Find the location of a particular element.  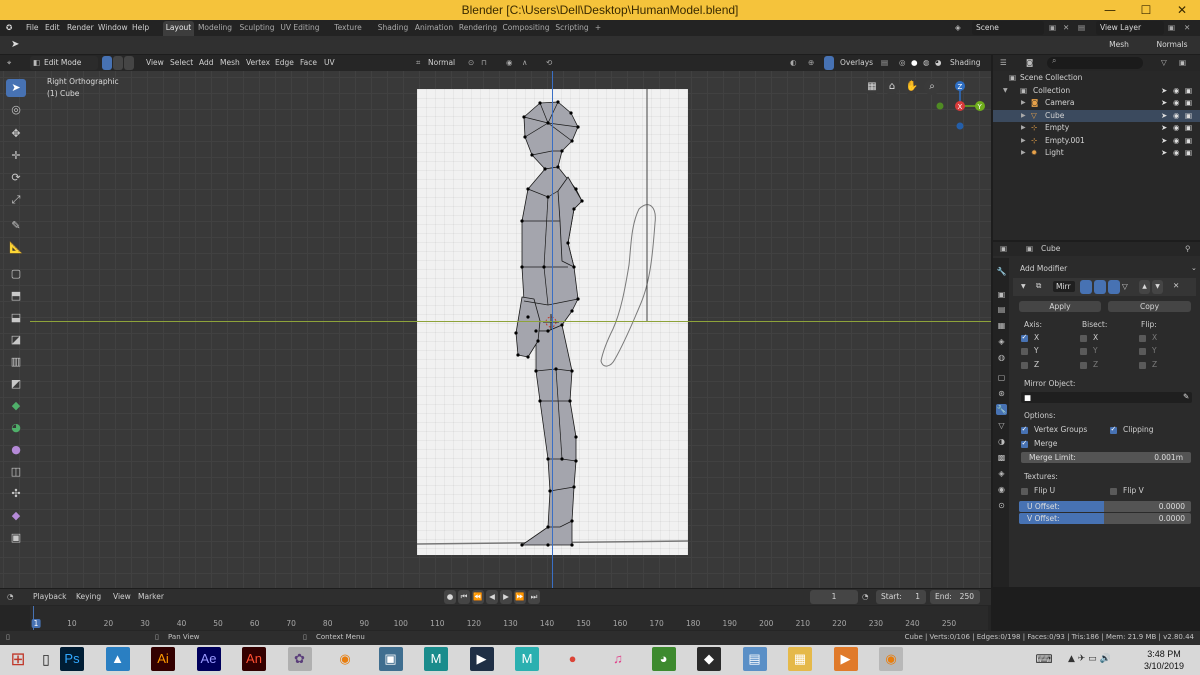

photoshop-icon: Ps is located at coordinates (72, 659).